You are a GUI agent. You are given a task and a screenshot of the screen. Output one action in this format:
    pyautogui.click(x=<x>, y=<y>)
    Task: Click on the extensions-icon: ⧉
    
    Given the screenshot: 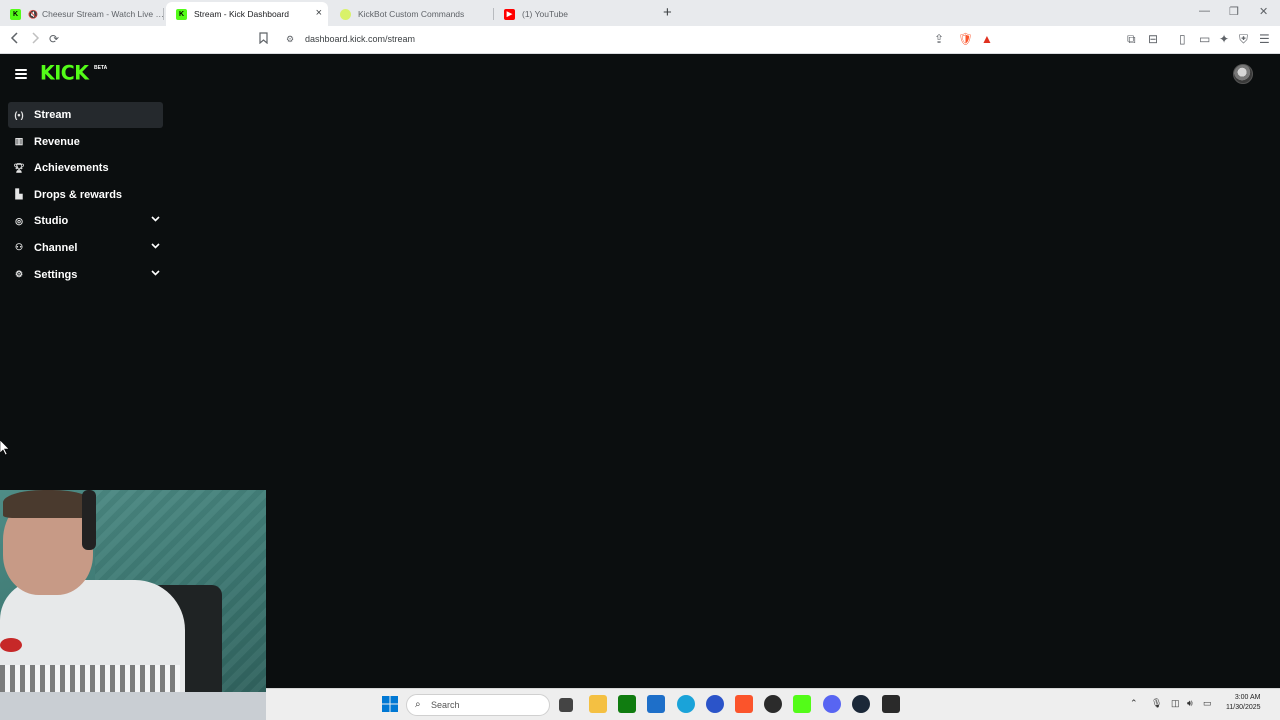 What is the action you would take?
    pyautogui.click(x=1131, y=39)
    